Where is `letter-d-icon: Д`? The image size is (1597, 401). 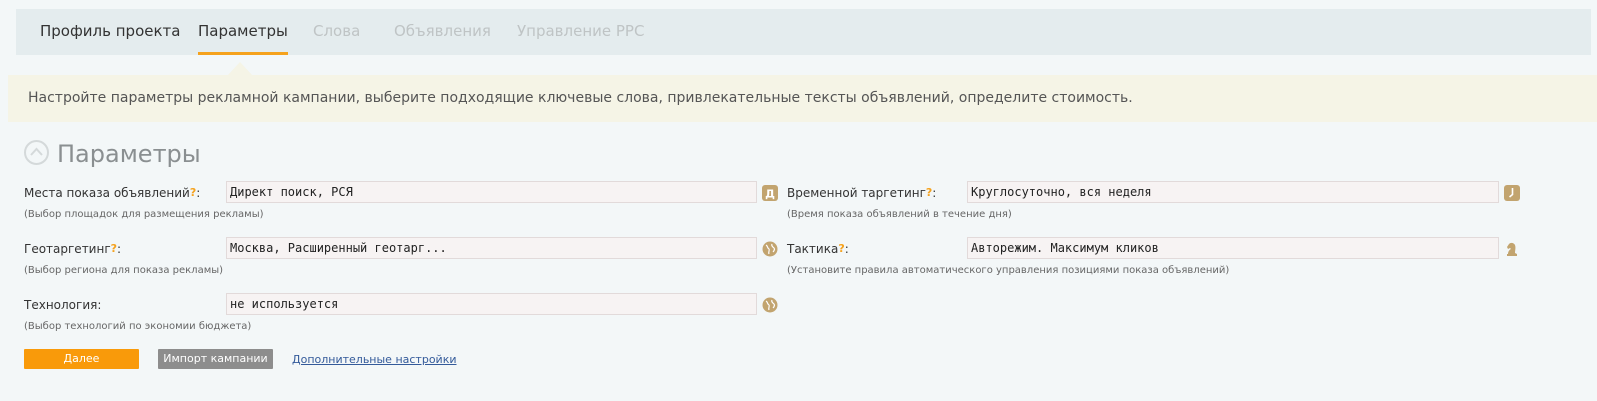 letter-d-icon: Д is located at coordinates (770, 193).